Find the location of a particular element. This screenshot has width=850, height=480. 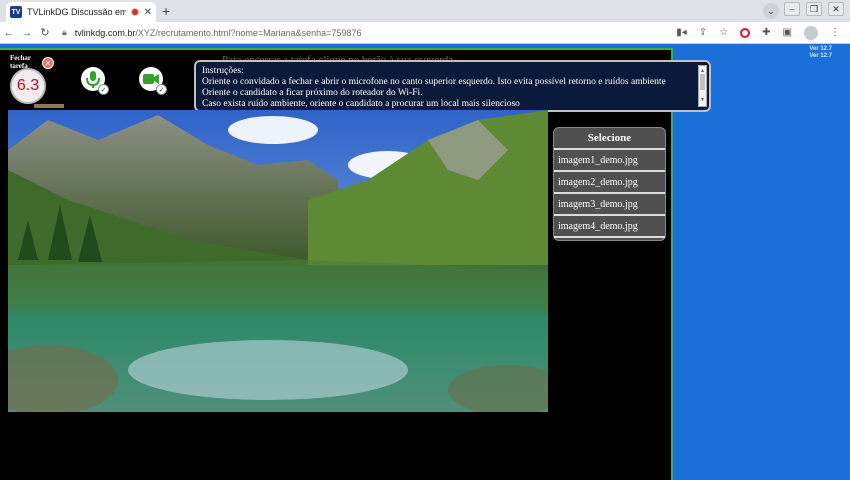

recording-icon is located at coordinates (134, 12).